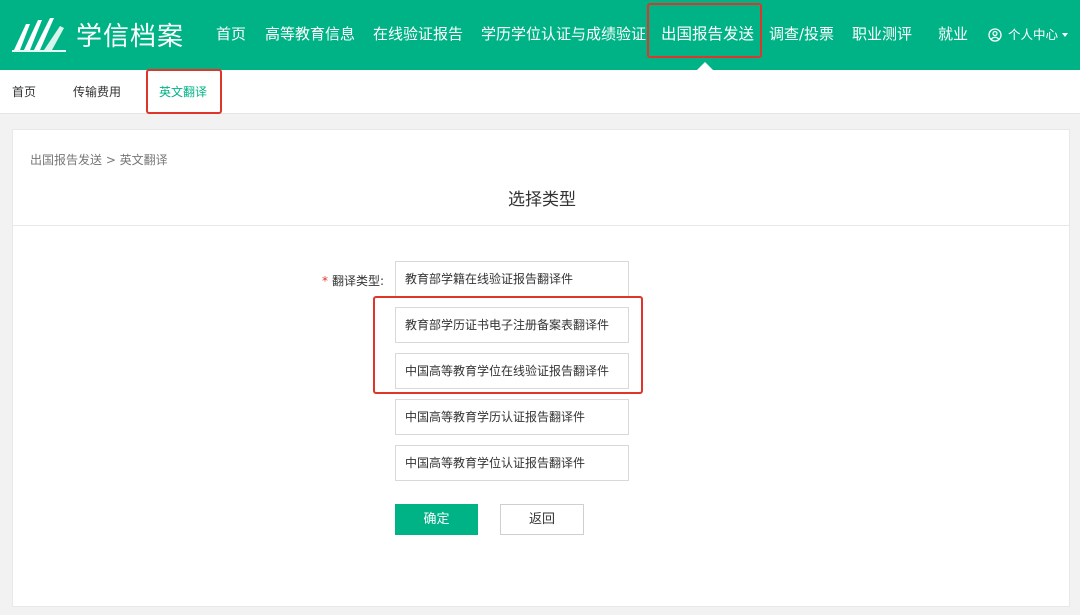  What do you see at coordinates (97, 92) in the screenshot?
I see `subnav-item-transfer-fee: 传输费用` at bounding box center [97, 92].